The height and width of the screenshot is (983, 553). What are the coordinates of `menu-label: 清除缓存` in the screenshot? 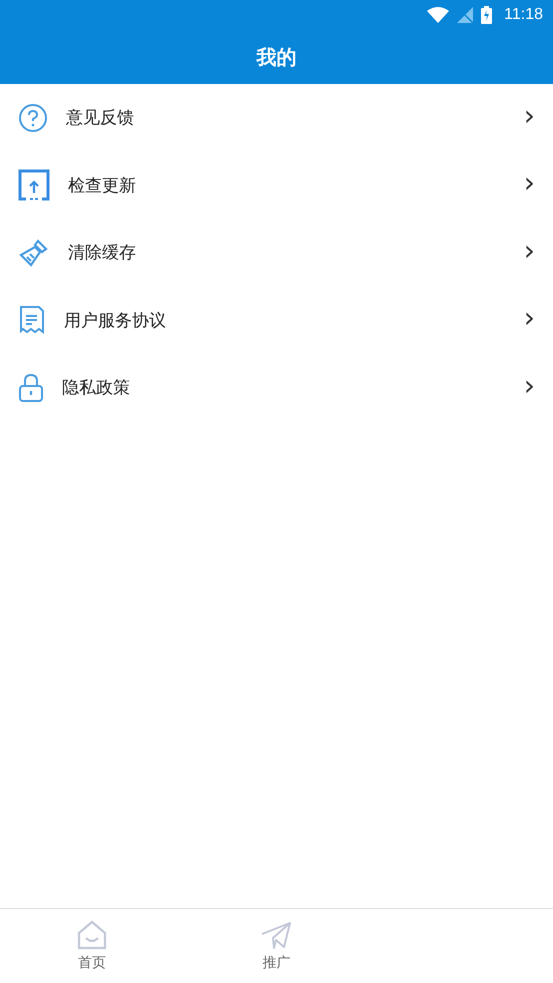 It's located at (102, 253).